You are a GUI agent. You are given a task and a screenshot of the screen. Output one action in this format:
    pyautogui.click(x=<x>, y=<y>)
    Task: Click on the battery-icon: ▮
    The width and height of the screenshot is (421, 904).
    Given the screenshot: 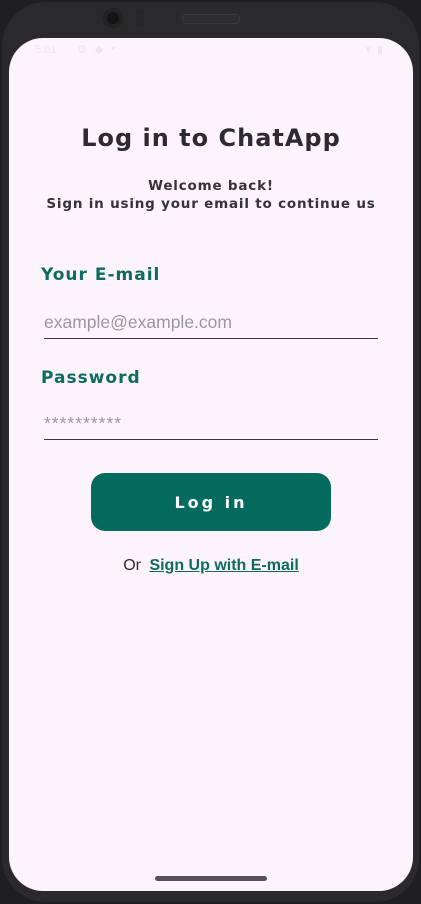 What is the action you would take?
    pyautogui.click(x=379, y=50)
    